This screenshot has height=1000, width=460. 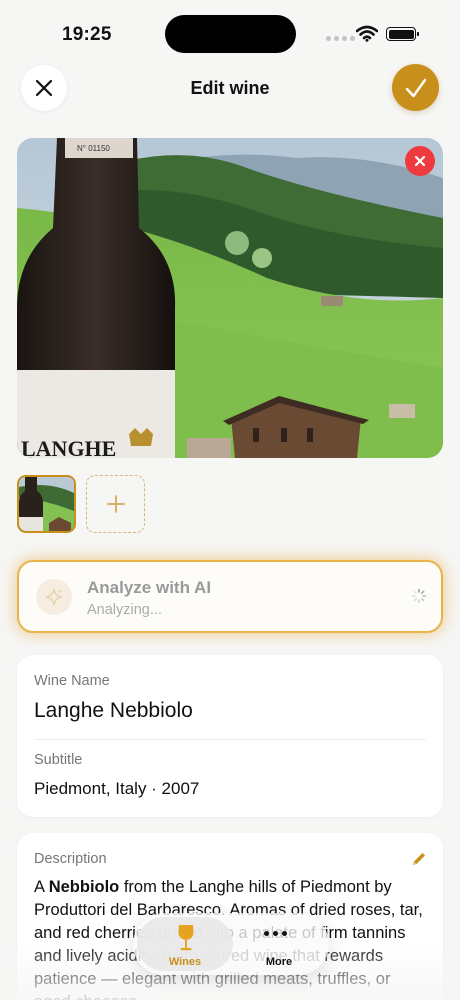 What do you see at coordinates (113, 711) in the screenshot?
I see `wine-name-field: Langhe Nebbiolo` at bounding box center [113, 711].